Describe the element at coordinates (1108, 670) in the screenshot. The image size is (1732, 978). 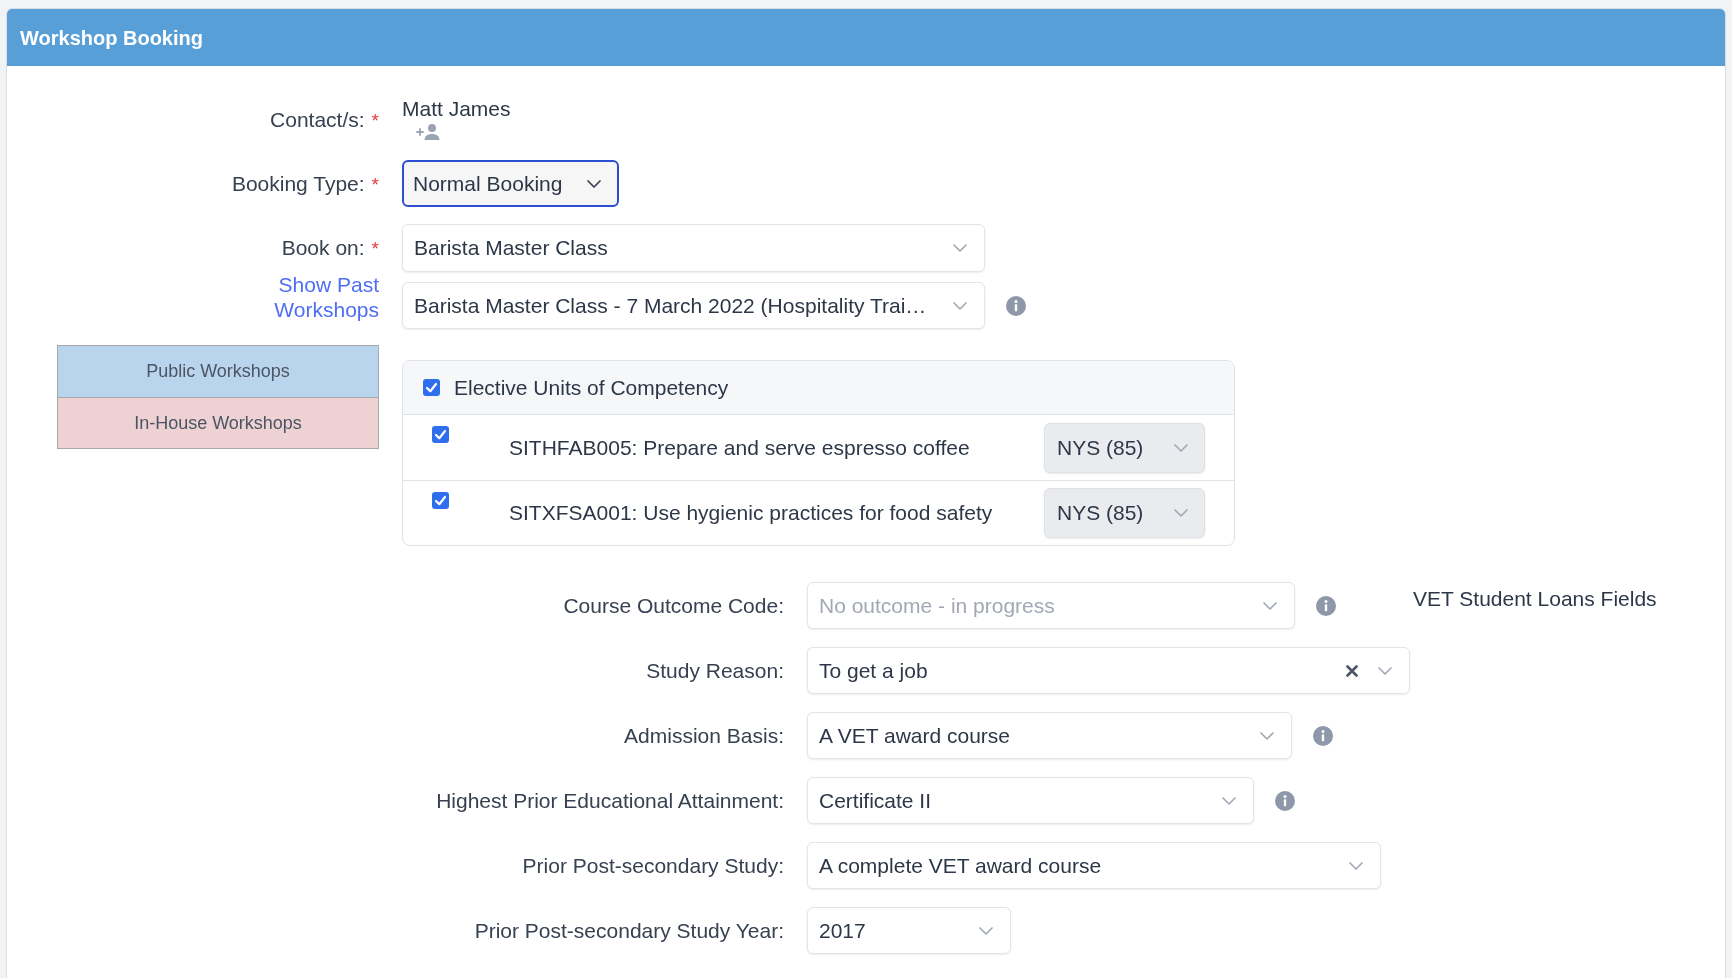
I see `dropdown-field: To get a job` at that location.